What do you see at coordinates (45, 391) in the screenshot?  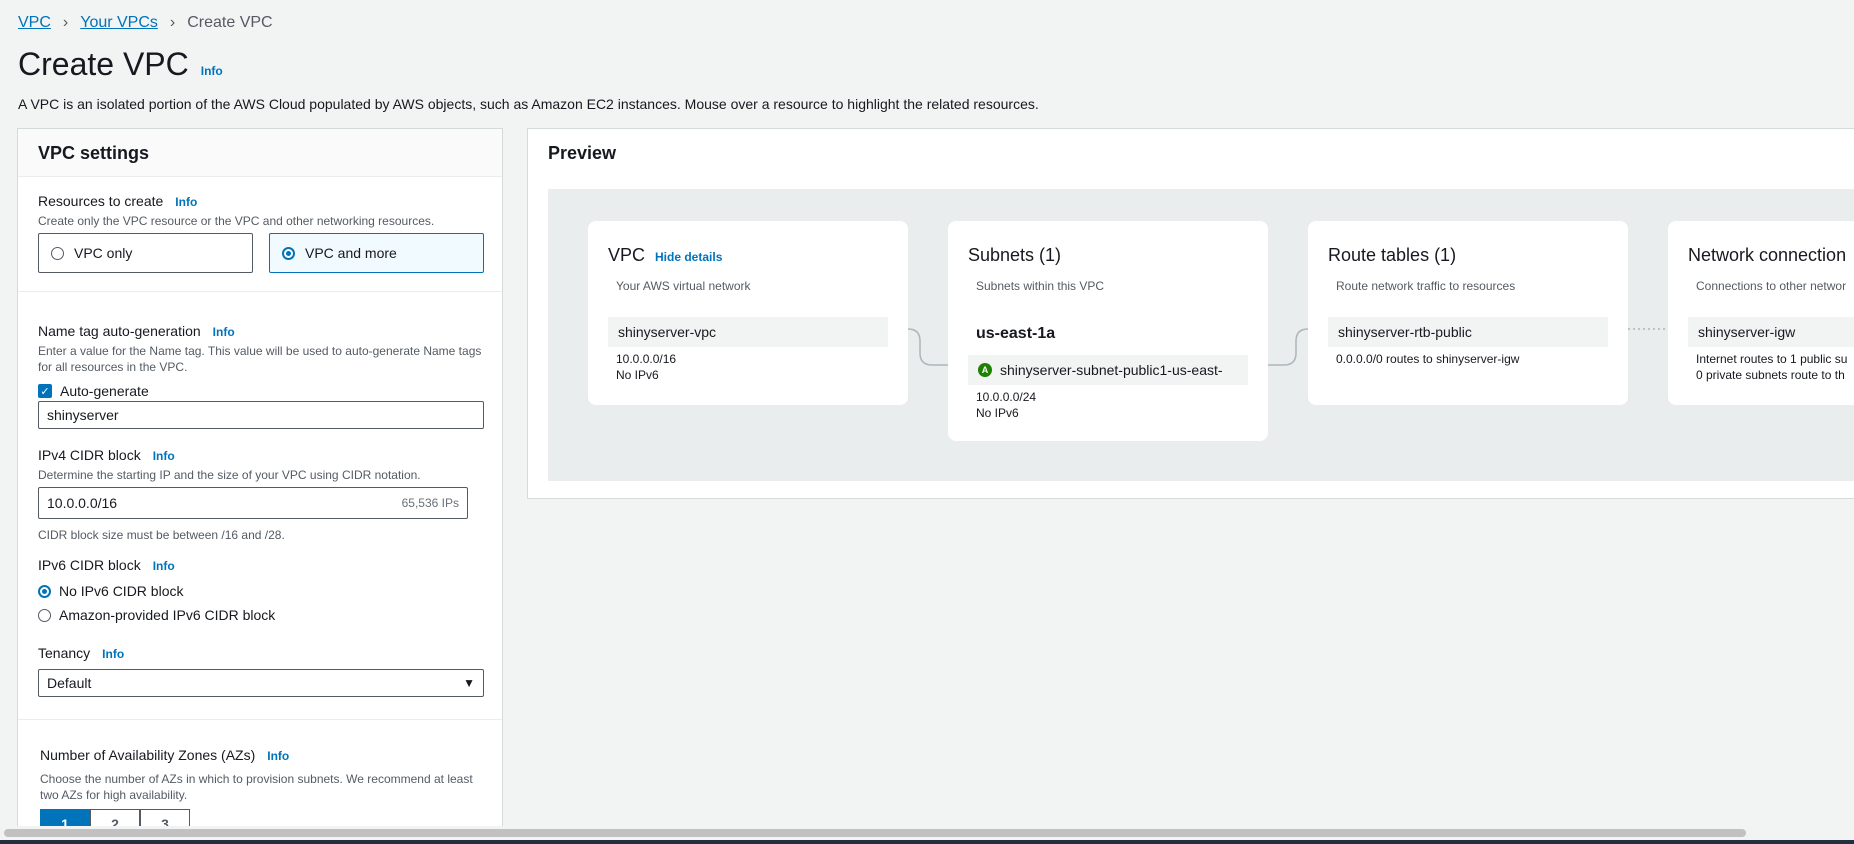 I see `auto-generate-checkbox: ✓` at bounding box center [45, 391].